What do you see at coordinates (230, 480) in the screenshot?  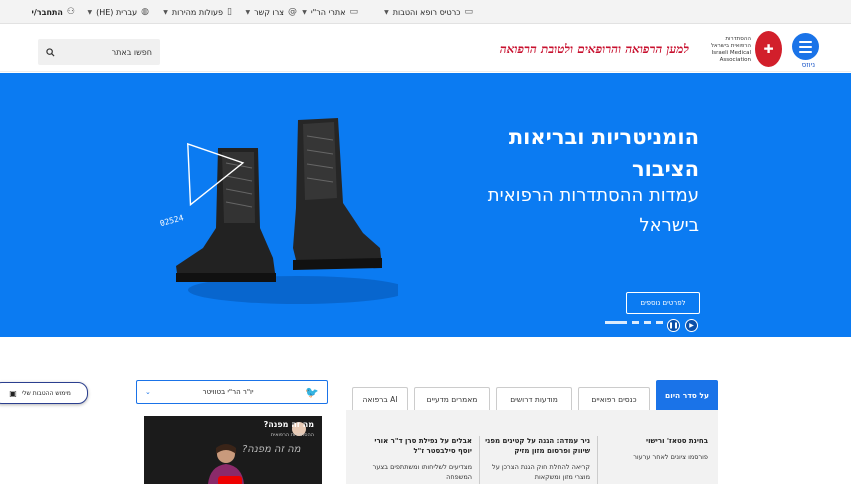 I see `video-play-button` at bounding box center [230, 480].